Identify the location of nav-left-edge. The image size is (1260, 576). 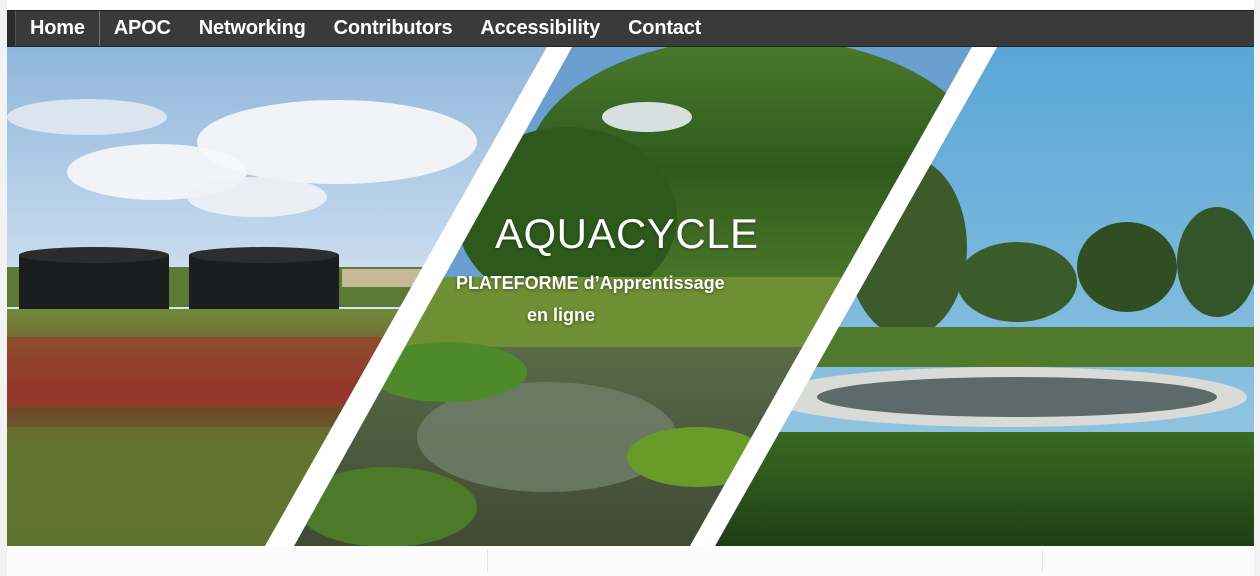
(11, 28).